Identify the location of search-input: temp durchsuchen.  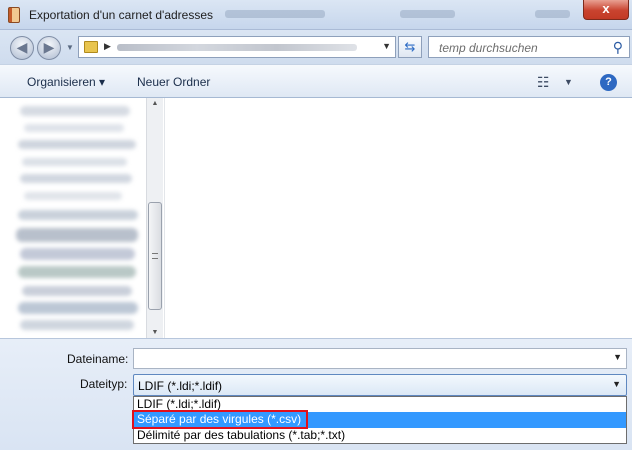
(488, 48).